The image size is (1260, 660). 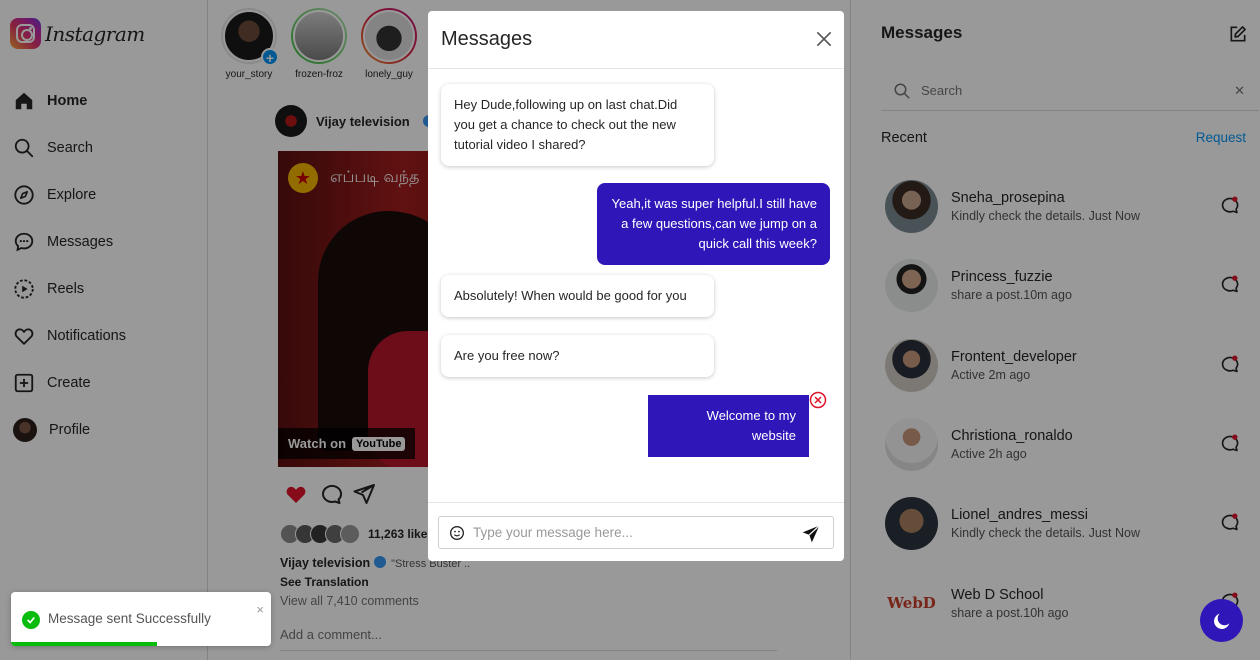 What do you see at coordinates (260, 609) in the screenshot?
I see `toast-close-icon: ×` at bounding box center [260, 609].